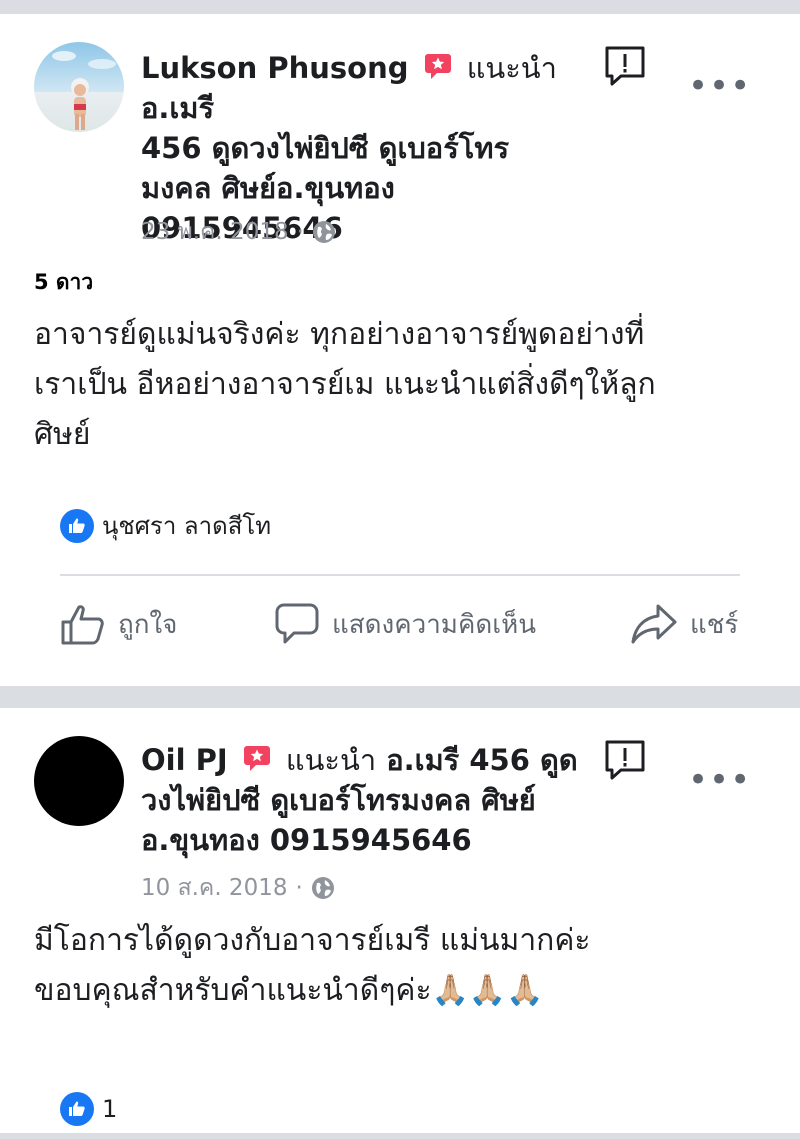 This screenshot has width=800, height=1139. Describe the element at coordinates (684, 624) in the screenshot. I see `share-button: แชร์` at that location.